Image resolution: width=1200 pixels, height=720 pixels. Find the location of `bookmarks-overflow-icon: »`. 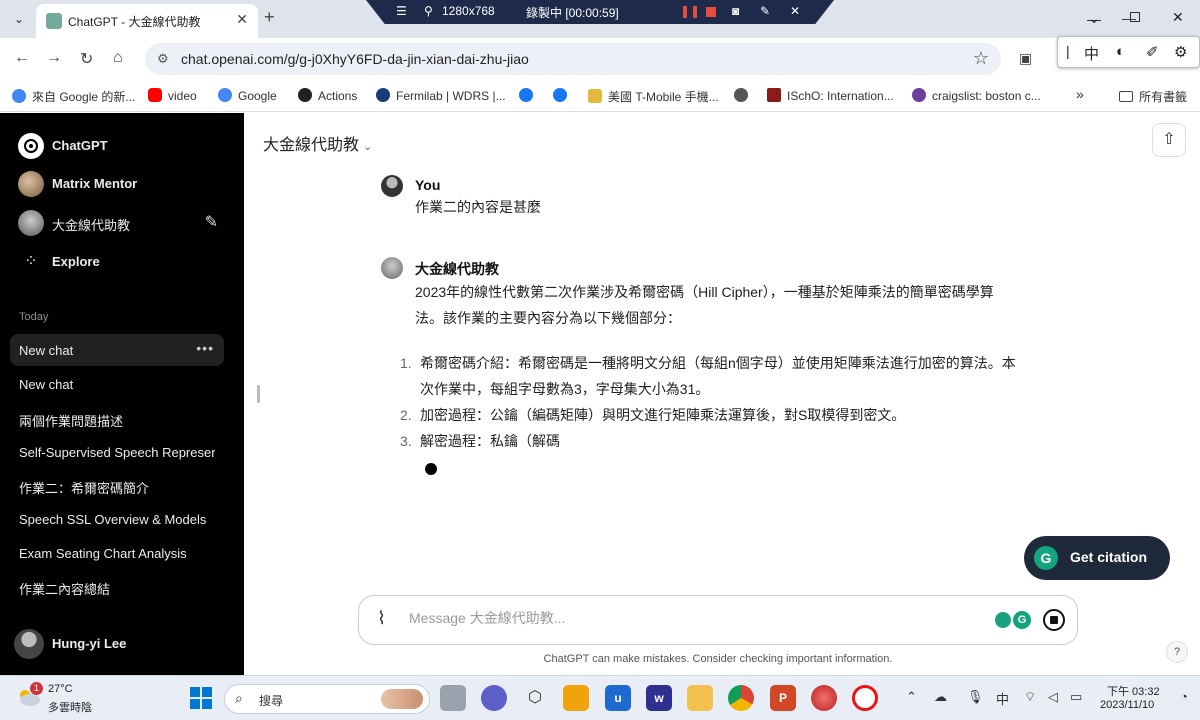

bookmarks-overflow-icon: » is located at coordinates (1080, 94).